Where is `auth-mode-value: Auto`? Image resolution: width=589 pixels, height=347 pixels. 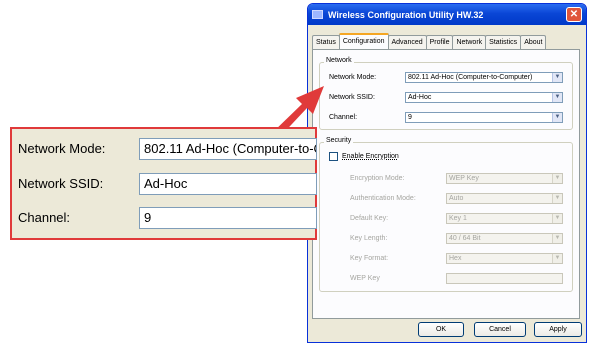 auth-mode-value: Auto is located at coordinates (456, 198).